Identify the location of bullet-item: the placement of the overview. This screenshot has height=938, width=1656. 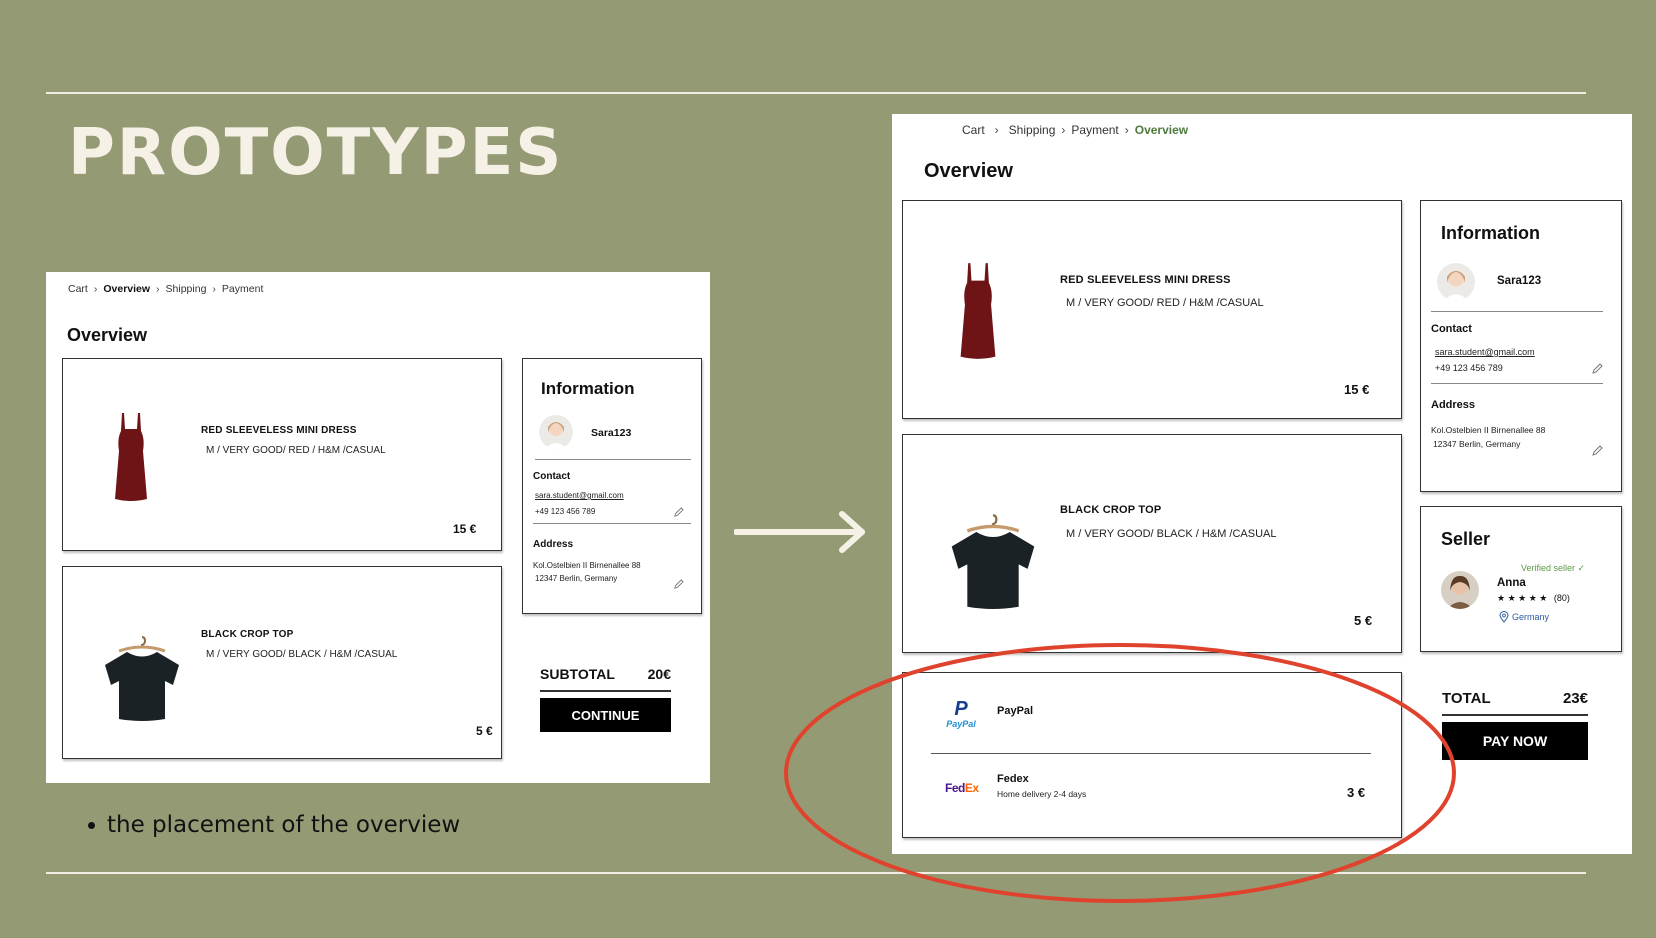
(274, 825).